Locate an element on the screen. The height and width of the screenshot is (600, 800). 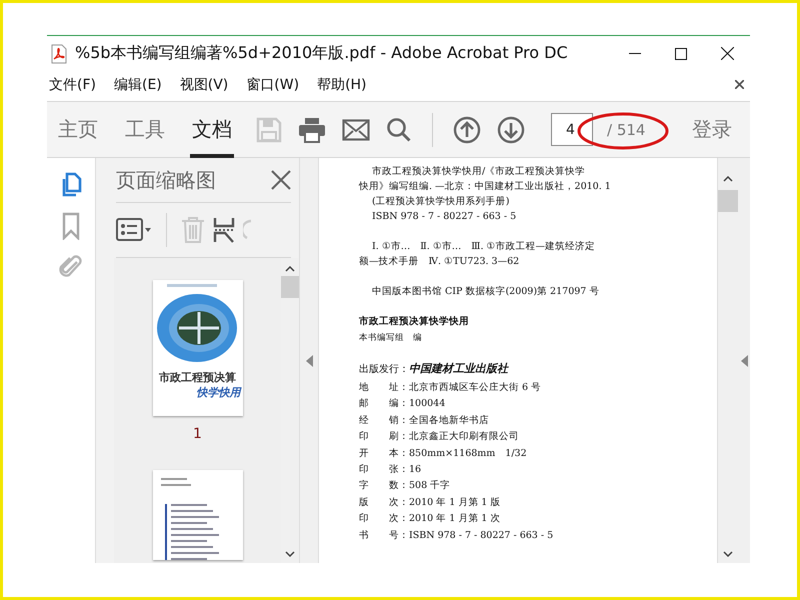
toolbar-tab: 工具 is located at coordinates (145, 130).